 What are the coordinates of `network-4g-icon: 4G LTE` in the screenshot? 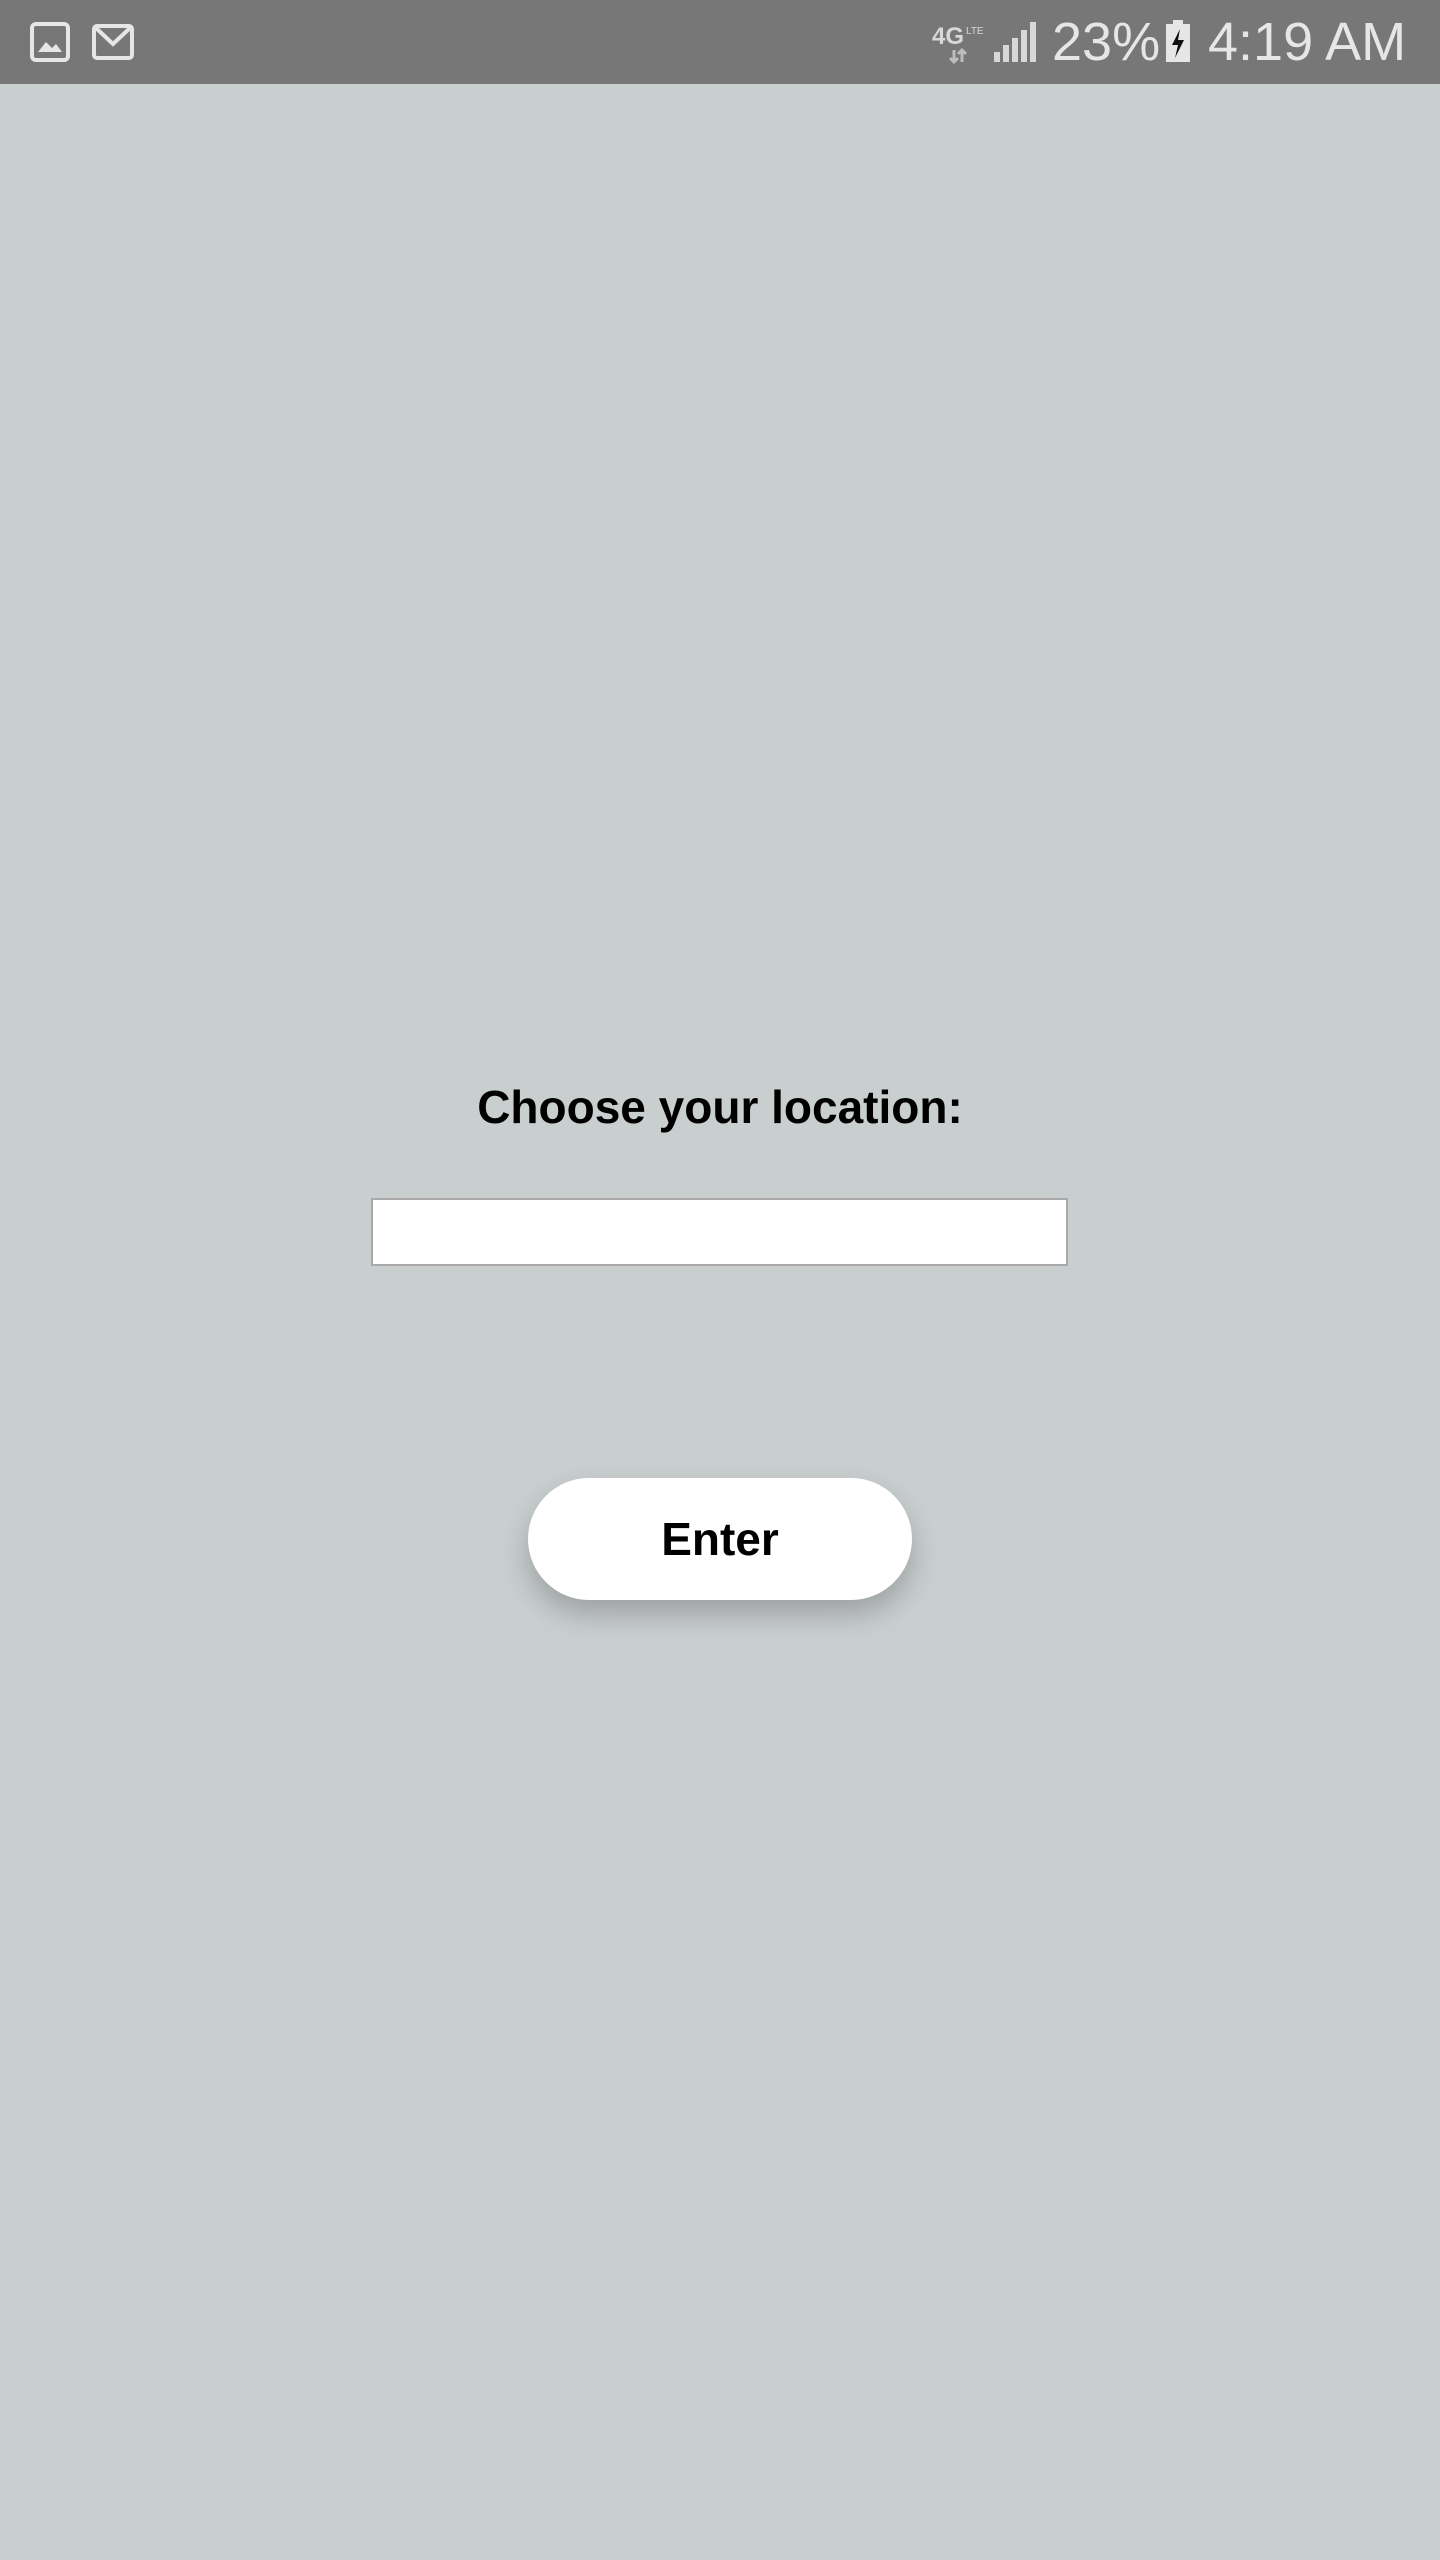 It's located at (961, 42).